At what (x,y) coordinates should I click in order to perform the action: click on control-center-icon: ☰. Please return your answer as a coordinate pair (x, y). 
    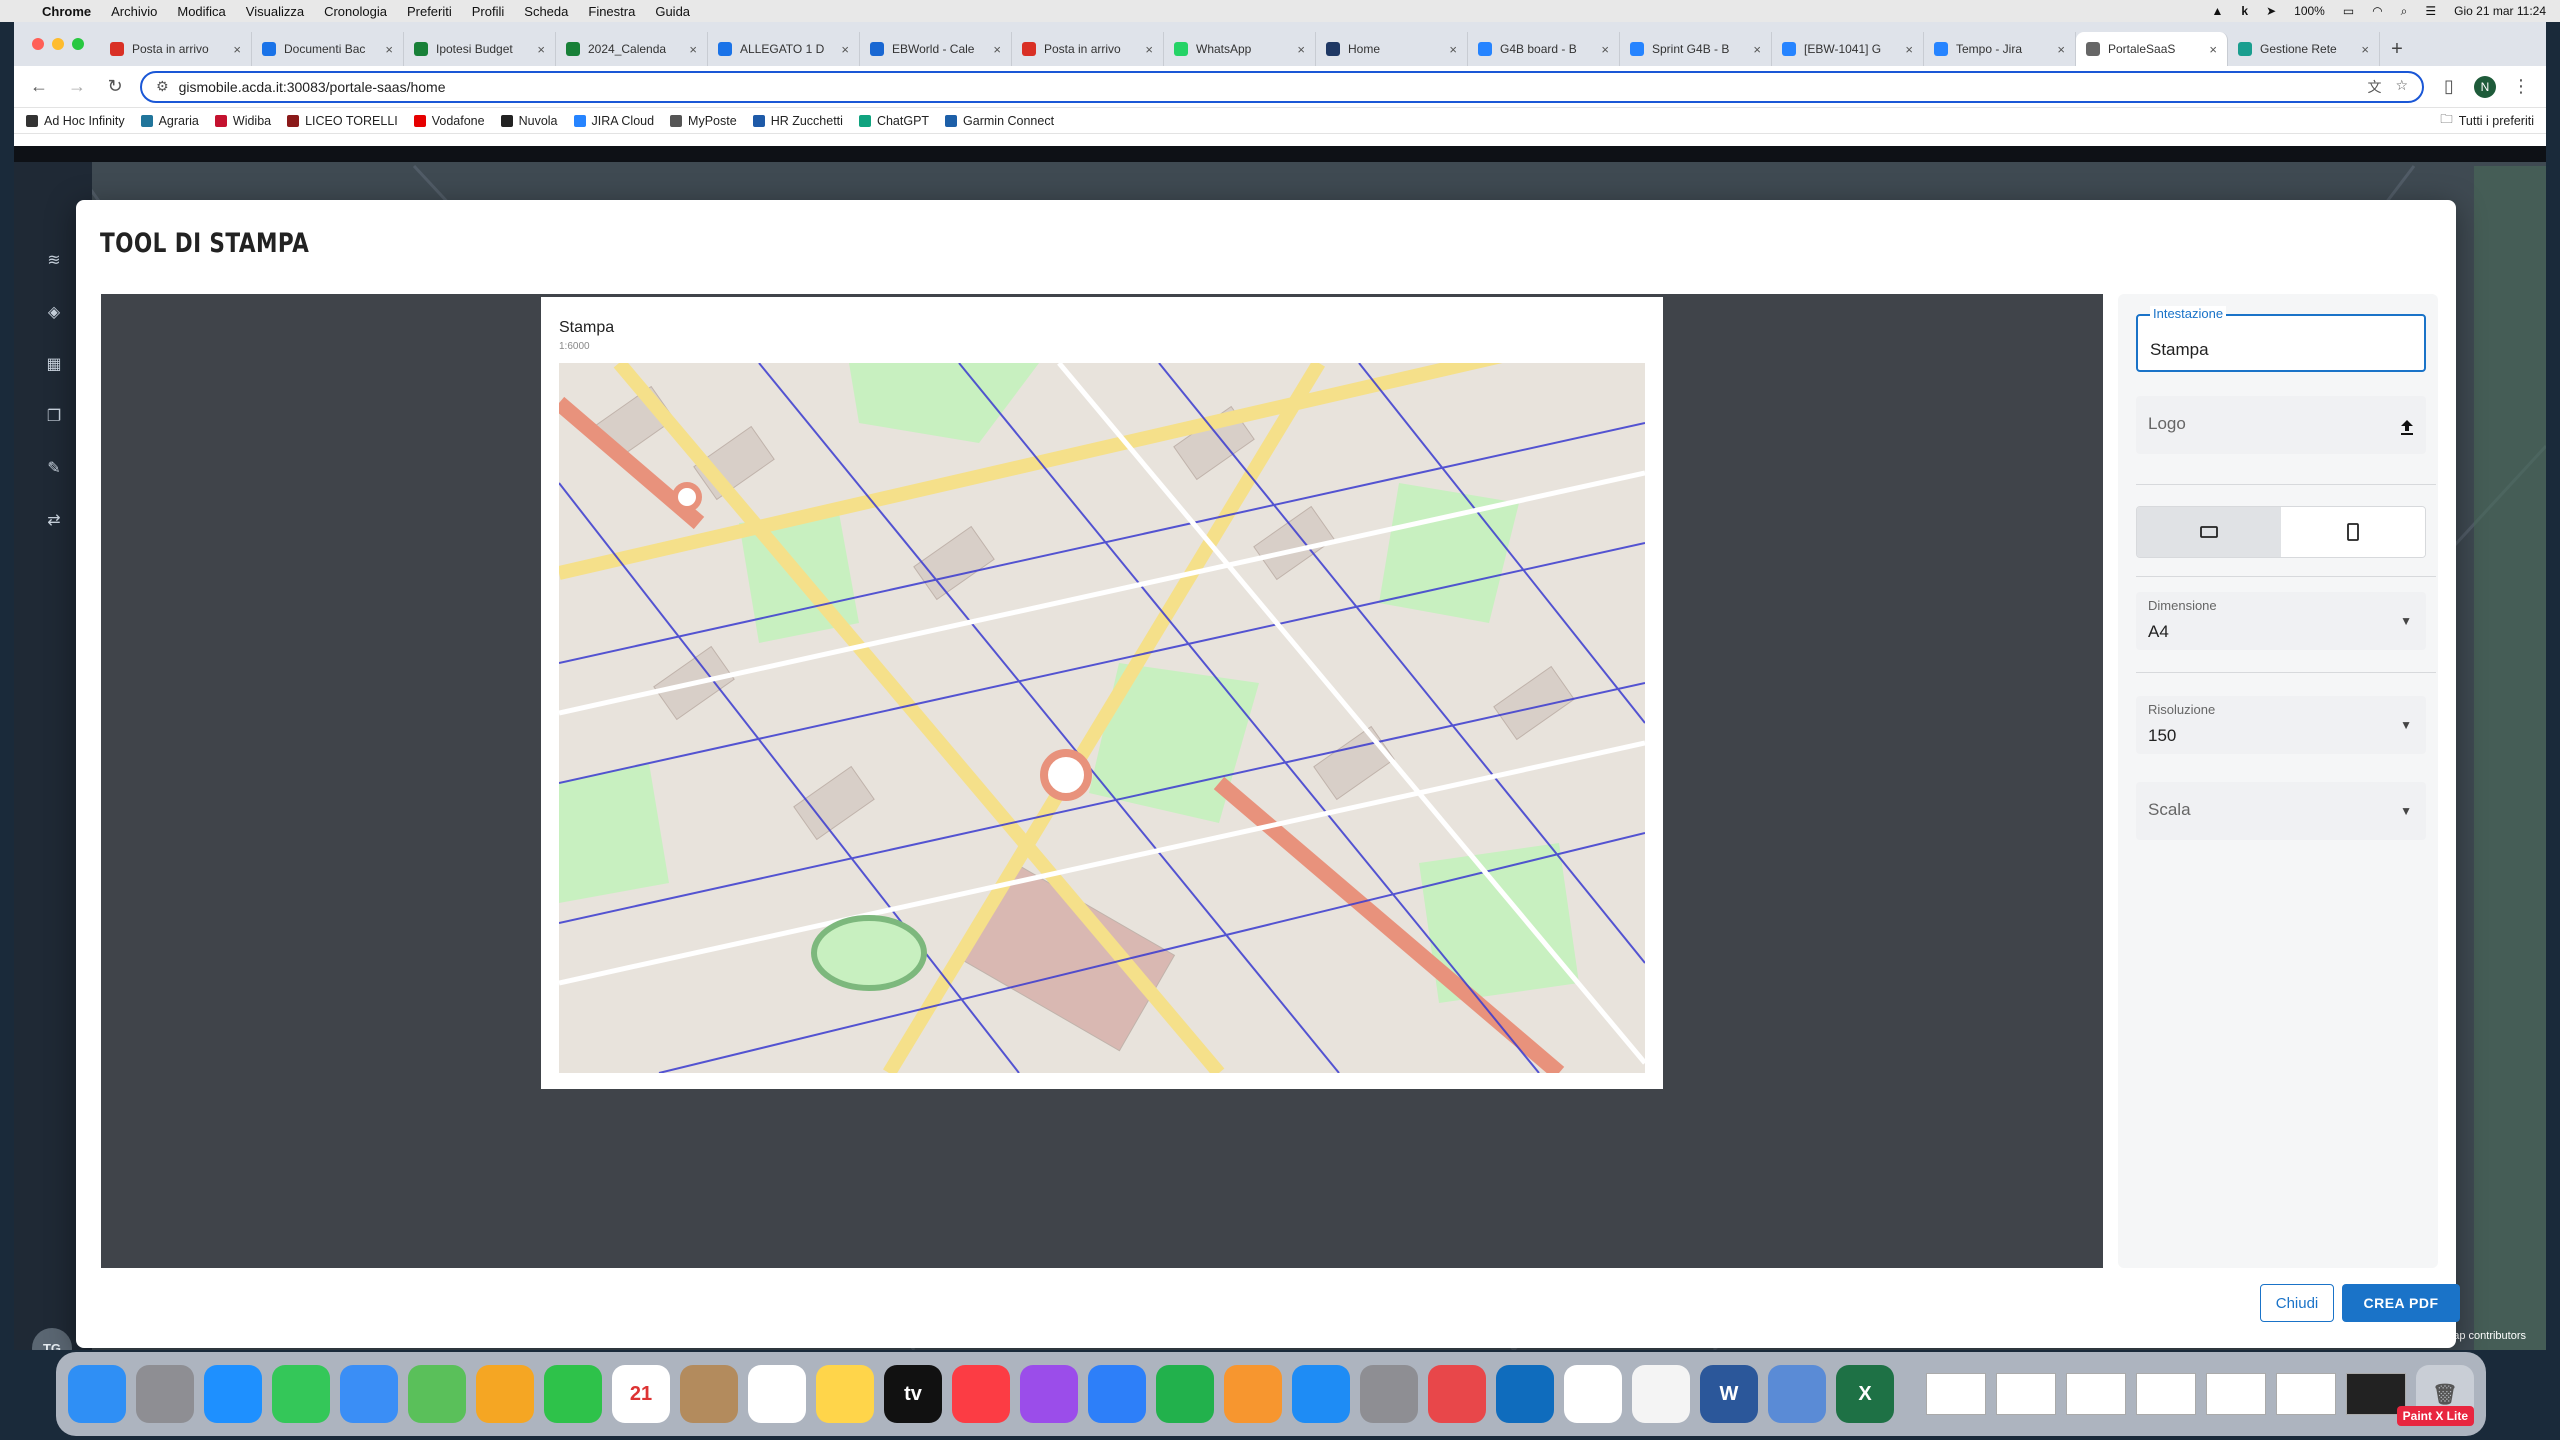
    Looking at the image, I should click on (2430, 11).